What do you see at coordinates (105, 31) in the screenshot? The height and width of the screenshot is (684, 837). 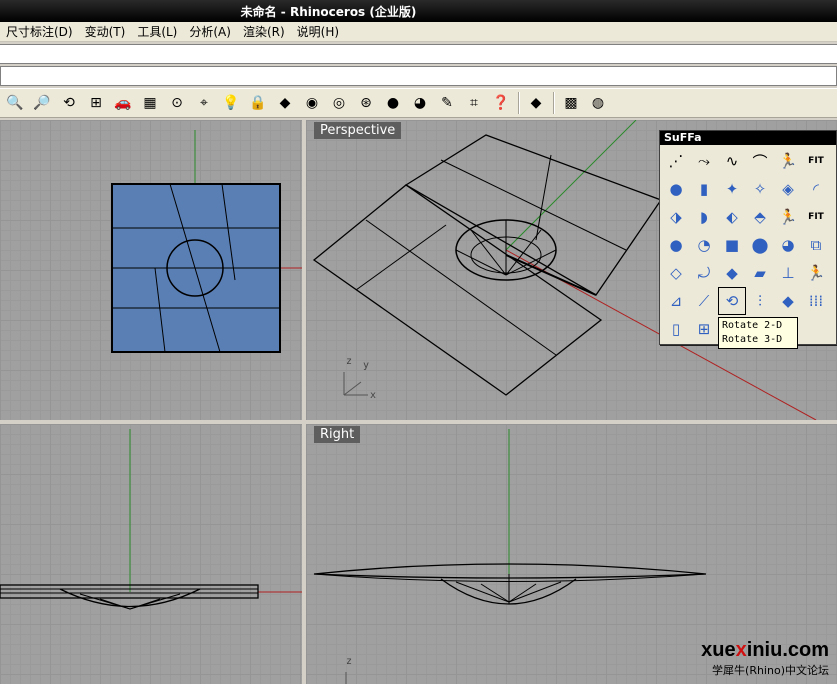 I see `menu-transform: 变动(T)` at bounding box center [105, 31].